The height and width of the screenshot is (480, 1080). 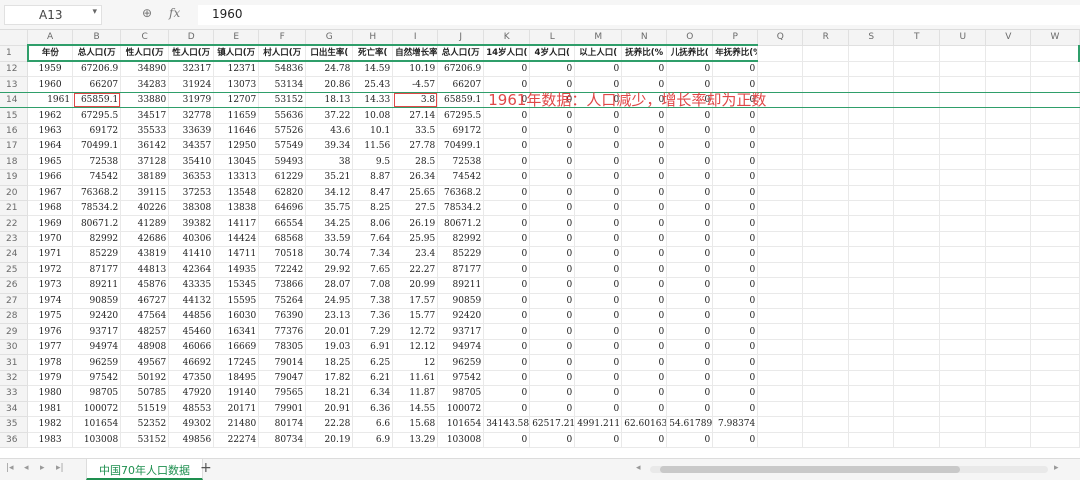 I want to click on data-cell: 38189, so click(x=145, y=177).